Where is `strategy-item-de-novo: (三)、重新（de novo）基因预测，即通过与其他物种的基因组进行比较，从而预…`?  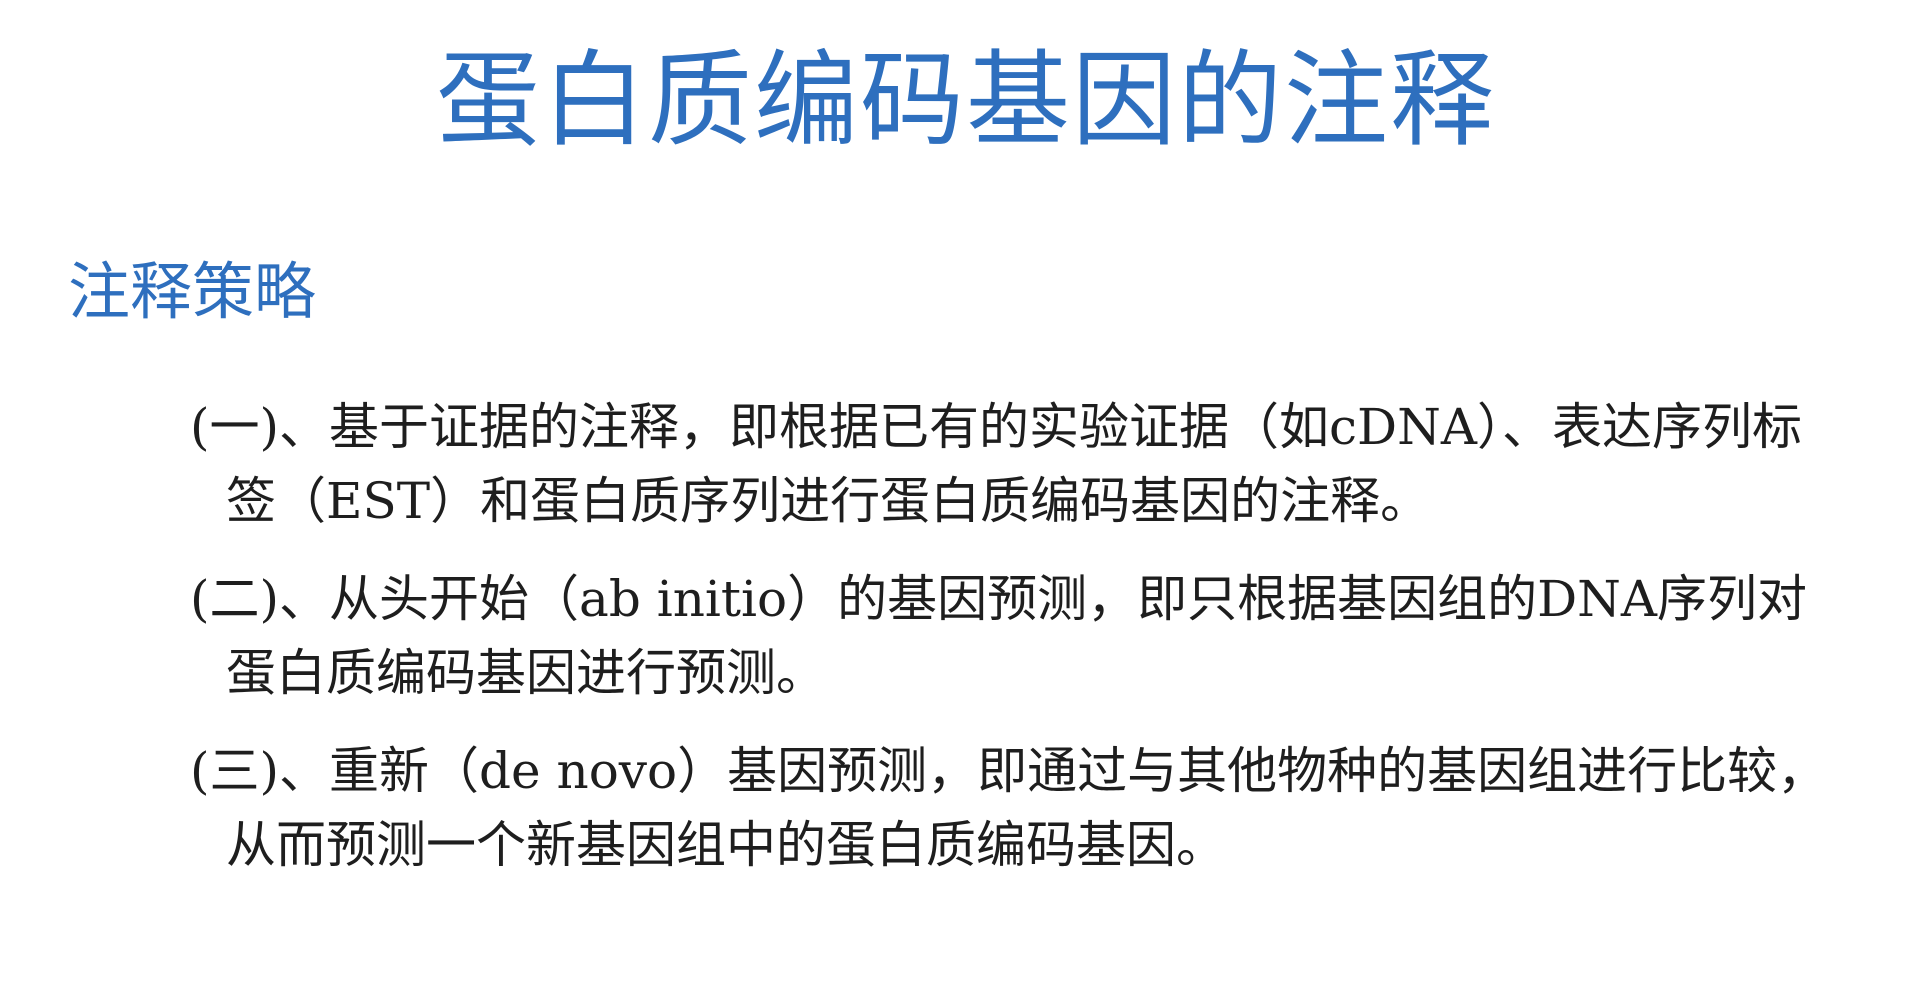 strategy-item-de-novo: (三)、重新（de novo）基因预测，即通过与其他物种的基因组进行比较，从而预… is located at coordinates (1009, 808).